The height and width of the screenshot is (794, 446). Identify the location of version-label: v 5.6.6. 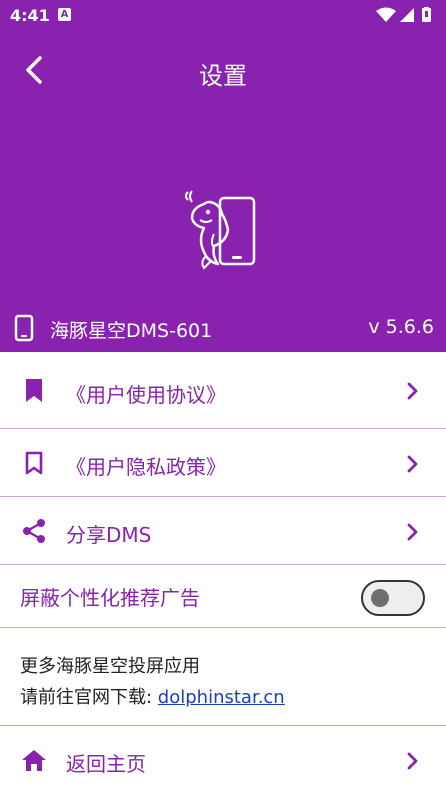
(401, 327).